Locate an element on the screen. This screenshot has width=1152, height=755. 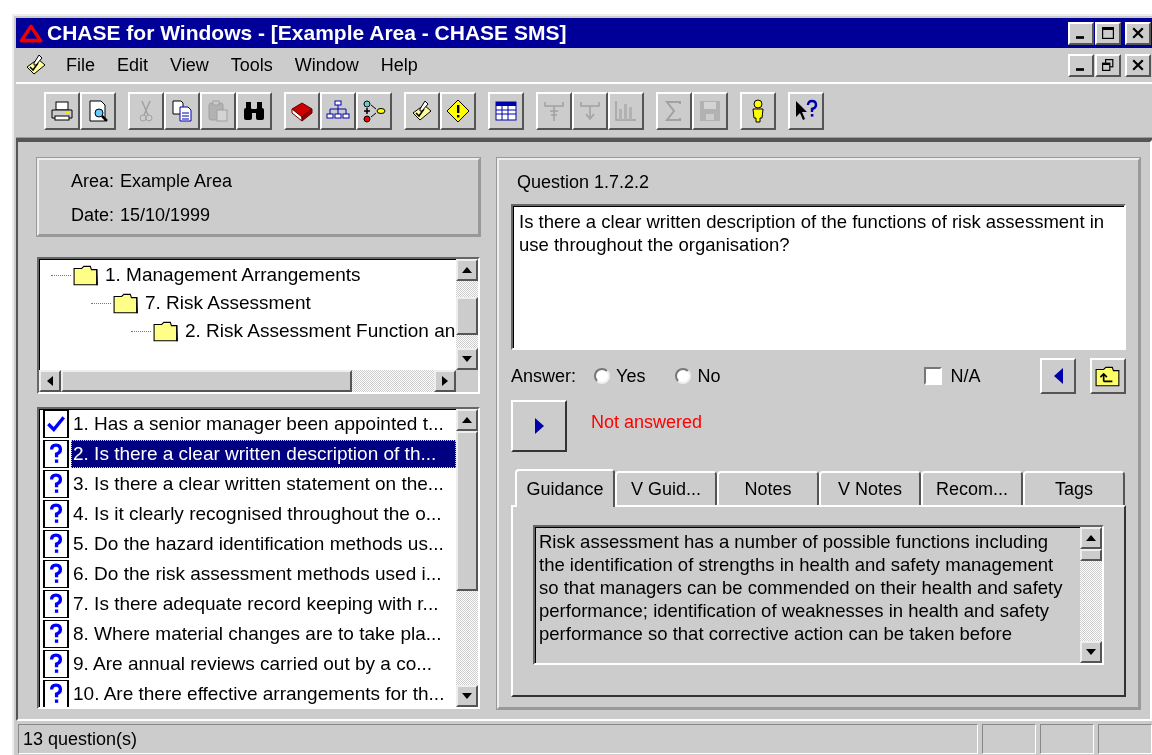
na-checkbox: N/A is located at coordinates (952, 376).